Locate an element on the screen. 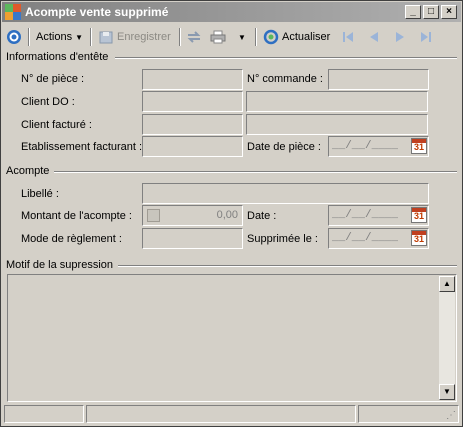  window-title: Acompte vente supprimé is located at coordinates (97, 12).